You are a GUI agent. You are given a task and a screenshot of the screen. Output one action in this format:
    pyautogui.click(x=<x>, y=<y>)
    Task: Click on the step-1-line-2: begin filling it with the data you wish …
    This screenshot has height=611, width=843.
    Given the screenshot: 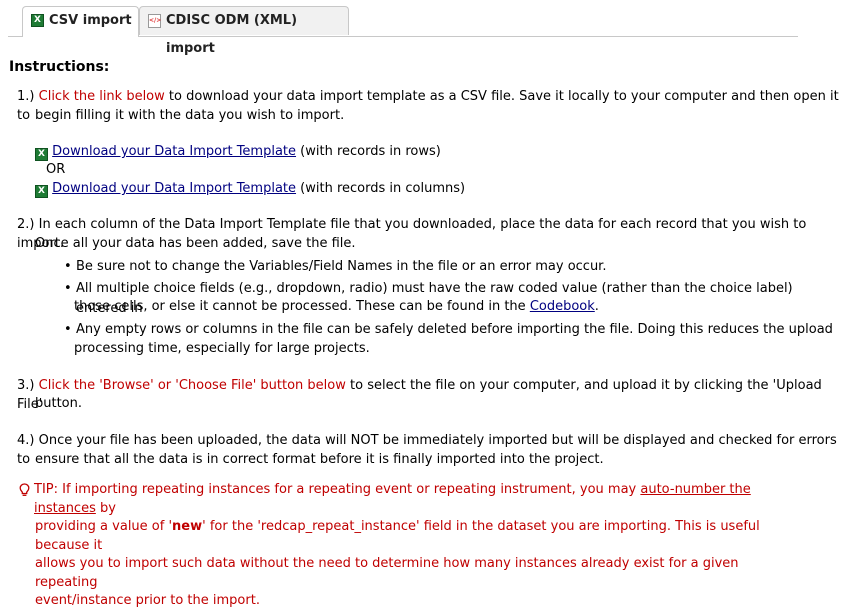 What is the action you would take?
    pyautogui.click(x=190, y=115)
    